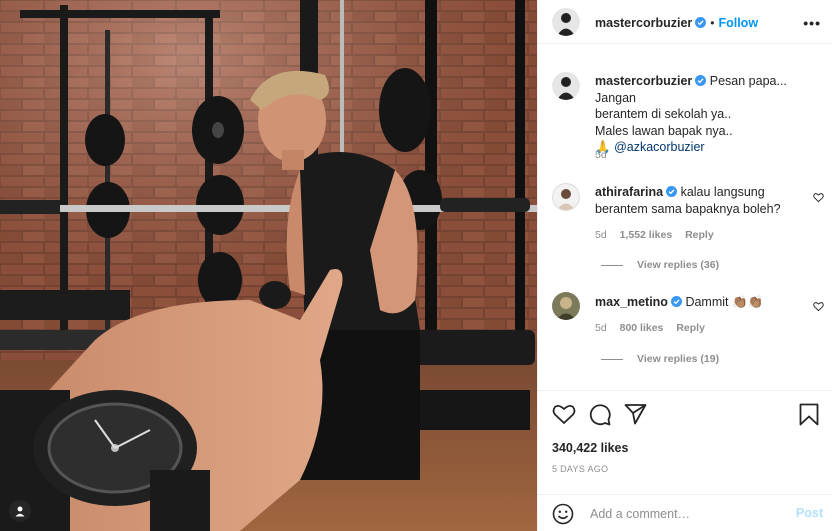 The width and height of the screenshot is (832, 531). I want to click on comment-meta: 5d 1,552 likes Reply, so click(654, 235).